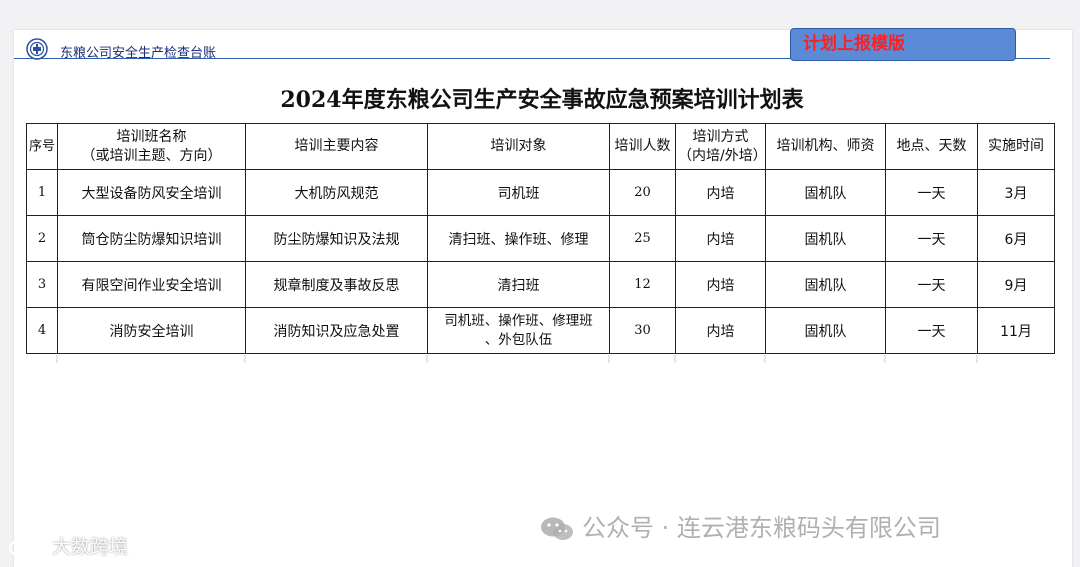 Image resolution: width=1080 pixels, height=567 pixels. What do you see at coordinates (90, 547) in the screenshot?
I see `corner-watermark-text: 大数跨境` at bounding box center [90, 547].